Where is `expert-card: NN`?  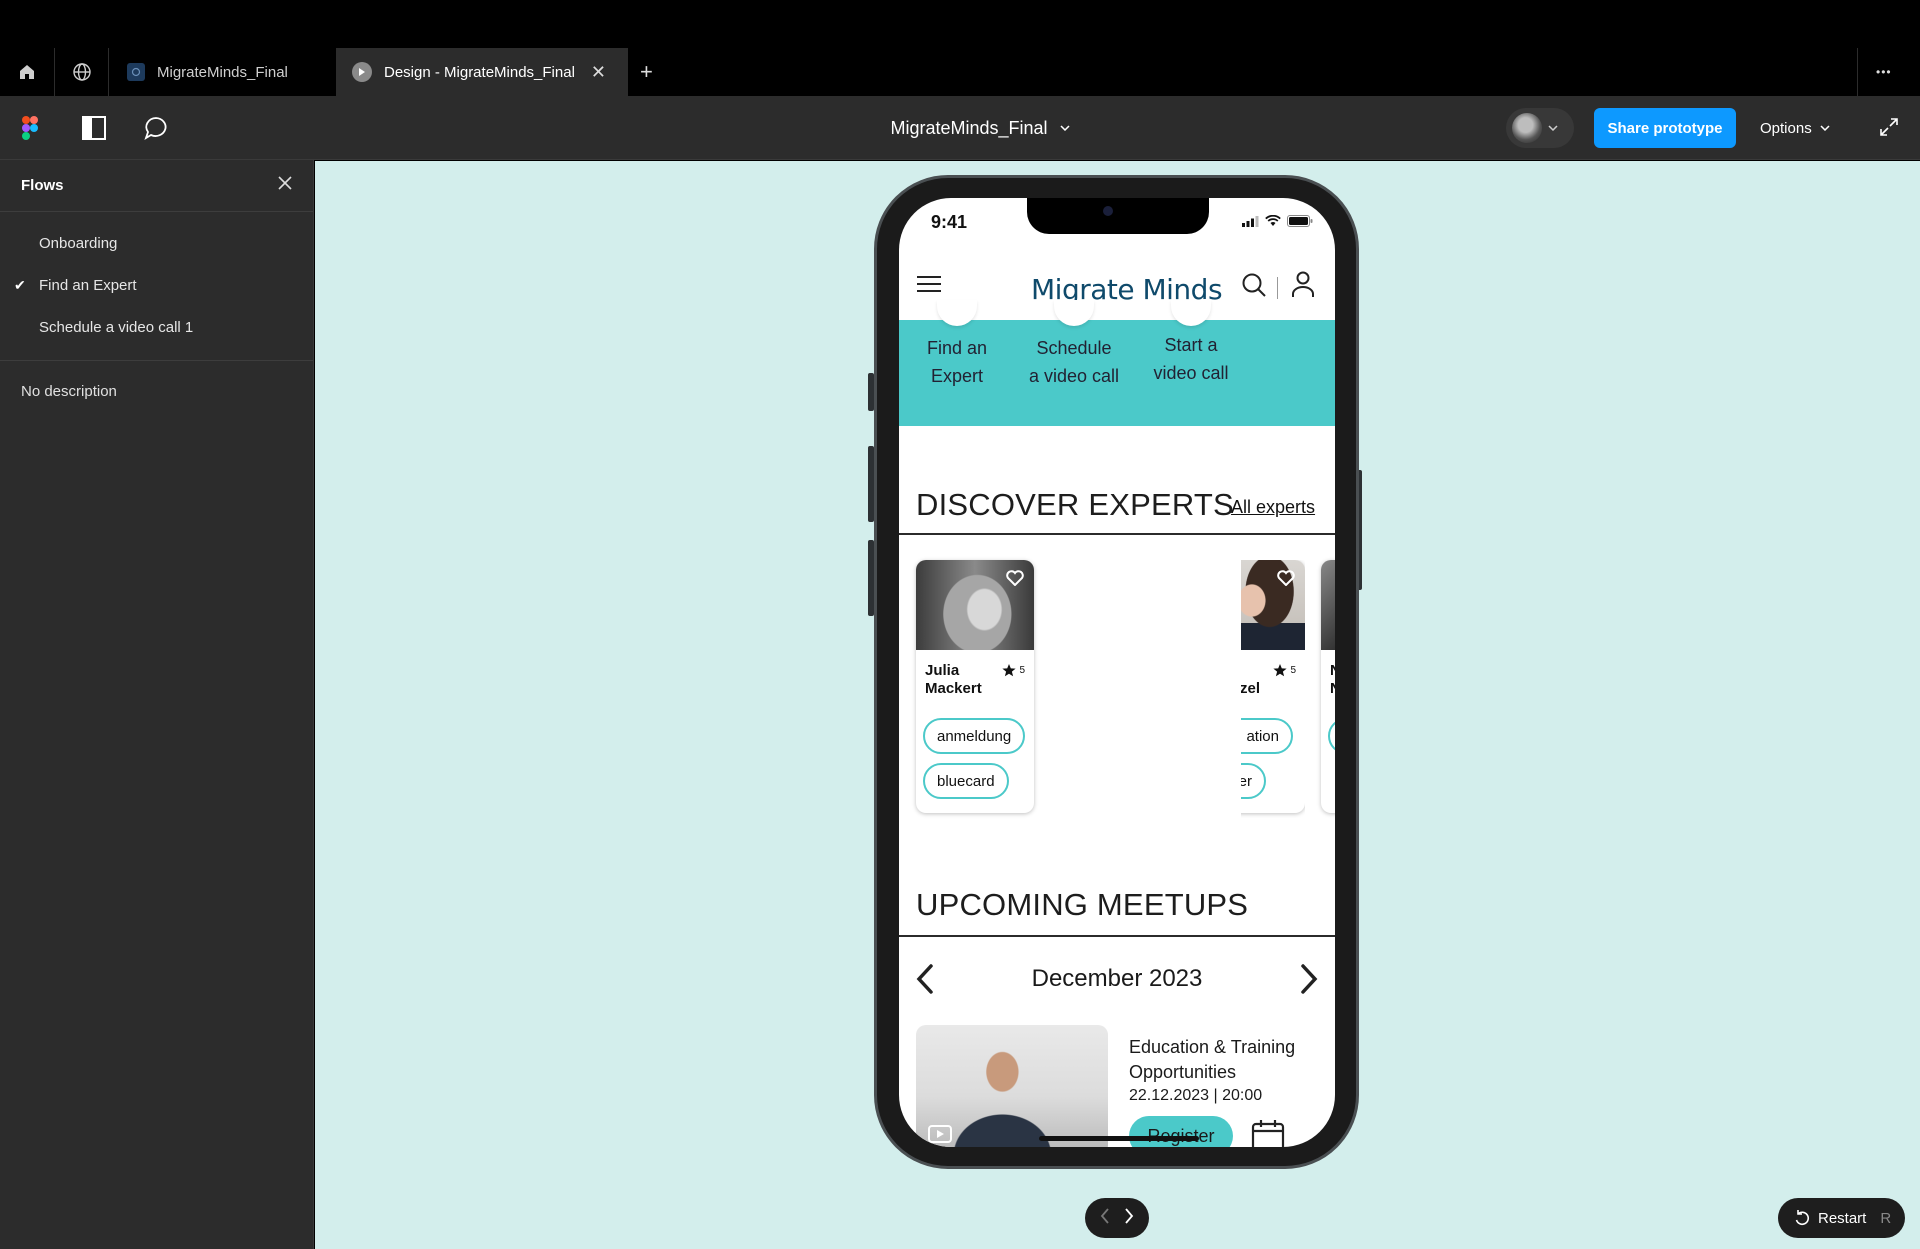
expert-card: NN is located at coordinates (1328, 686).